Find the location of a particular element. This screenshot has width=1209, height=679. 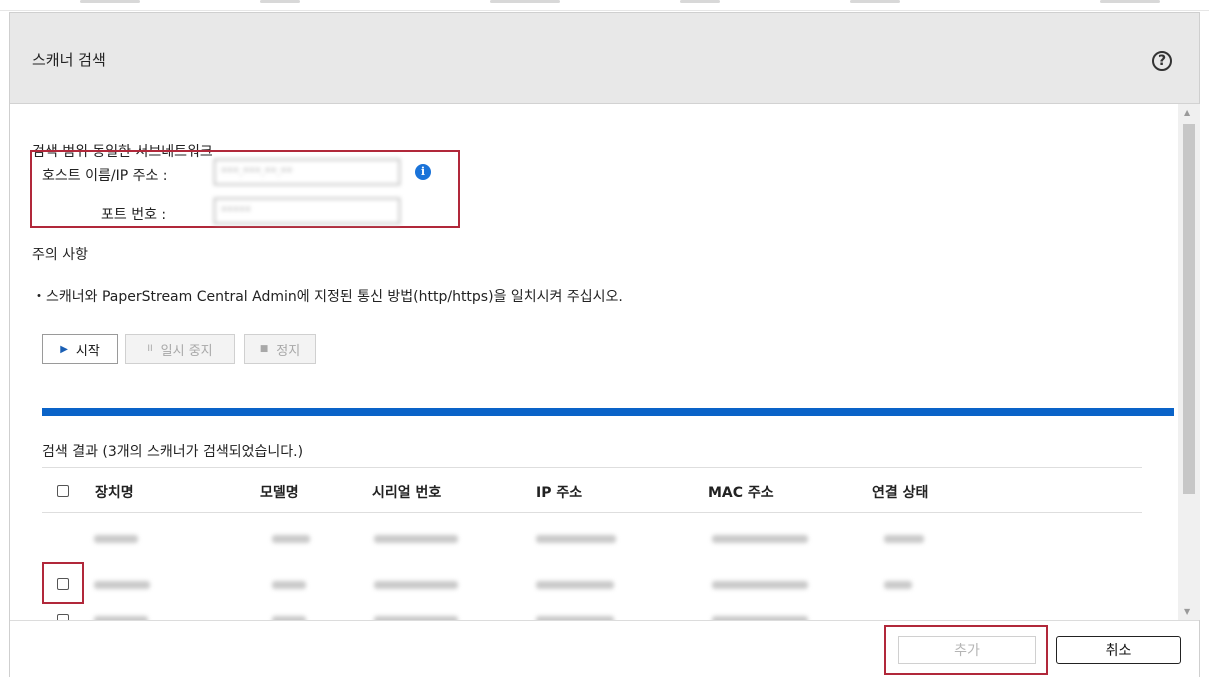

port-label: 포트 번호 : is located at coordinates (134, 215).